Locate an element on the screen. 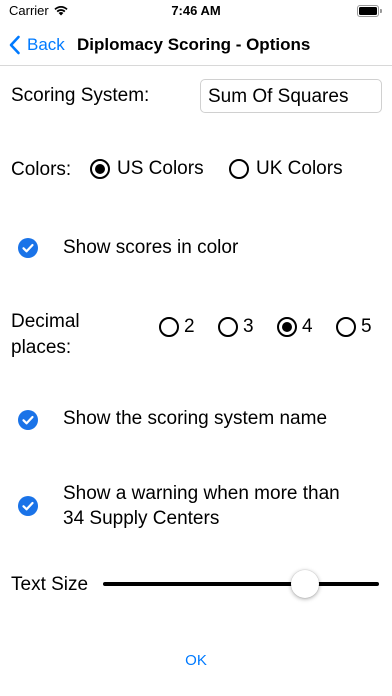 The image size is (392, 696). show-color-checkbox is located at coordinates (28, 248).